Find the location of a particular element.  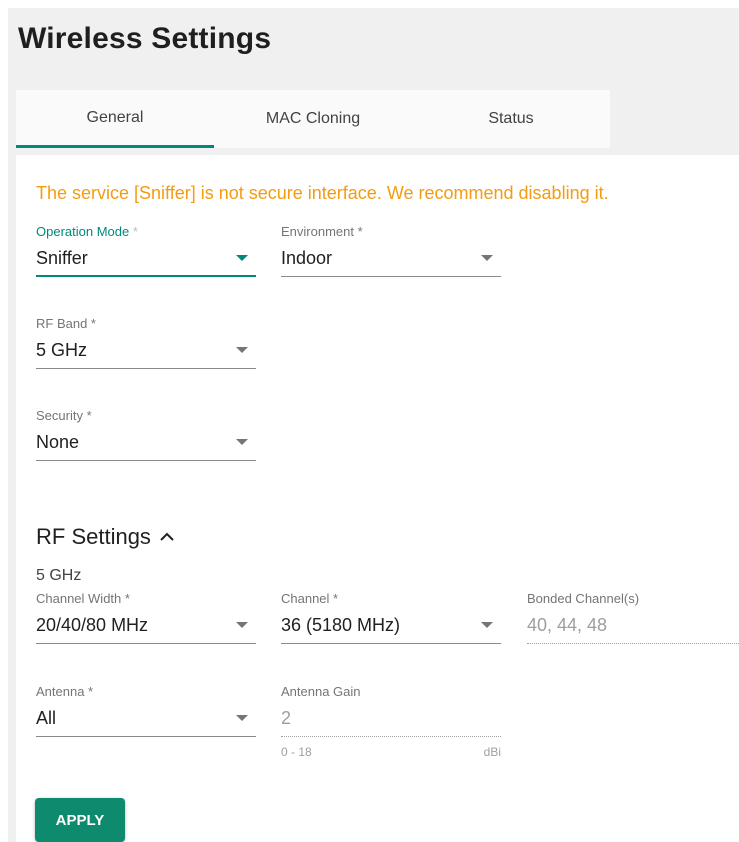

security-field: Security * None is located at coordinates (146, 434).